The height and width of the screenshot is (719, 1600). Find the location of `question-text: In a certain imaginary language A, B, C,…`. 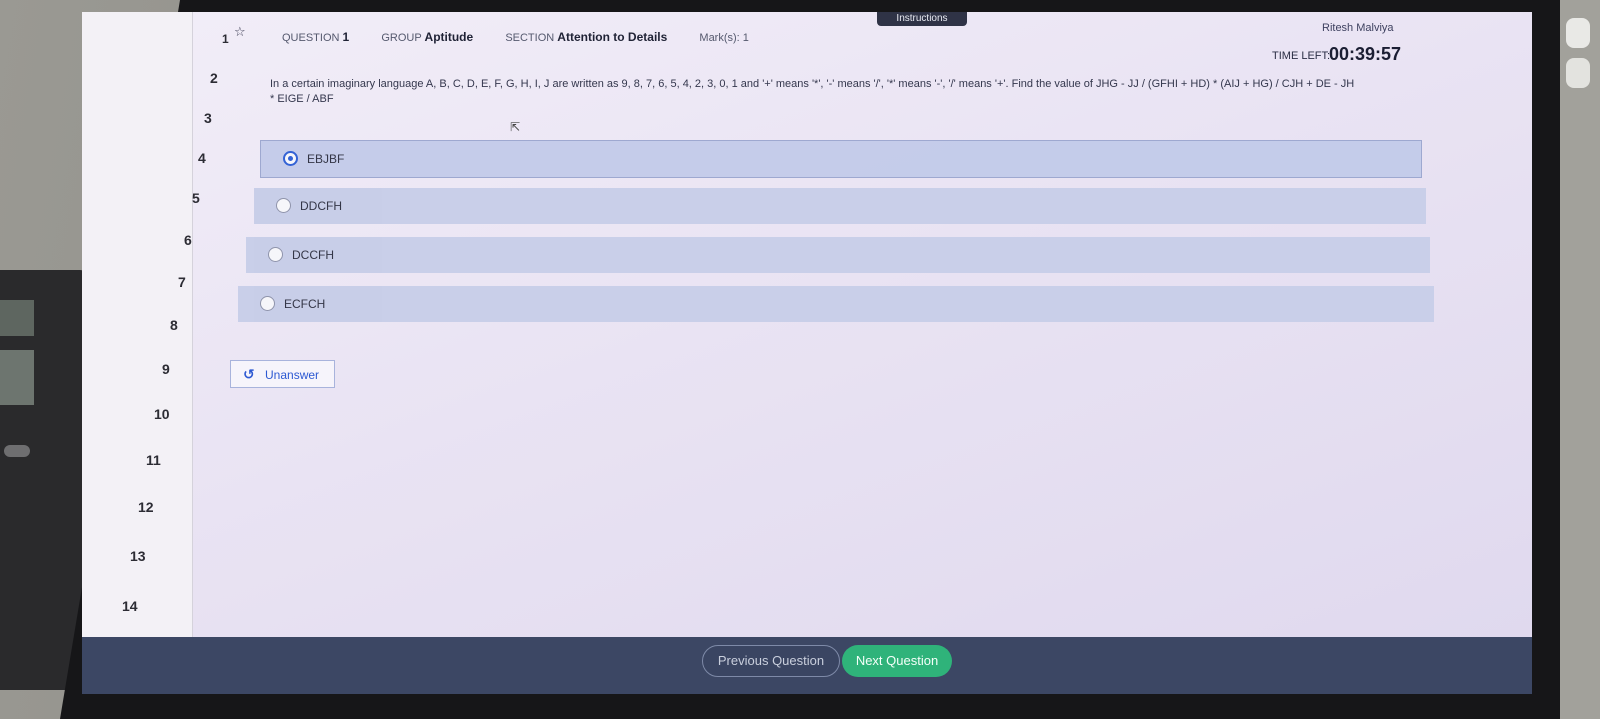

question-text: In a certain imaginary language A, B, C,… is located at coordinates (900, 92).